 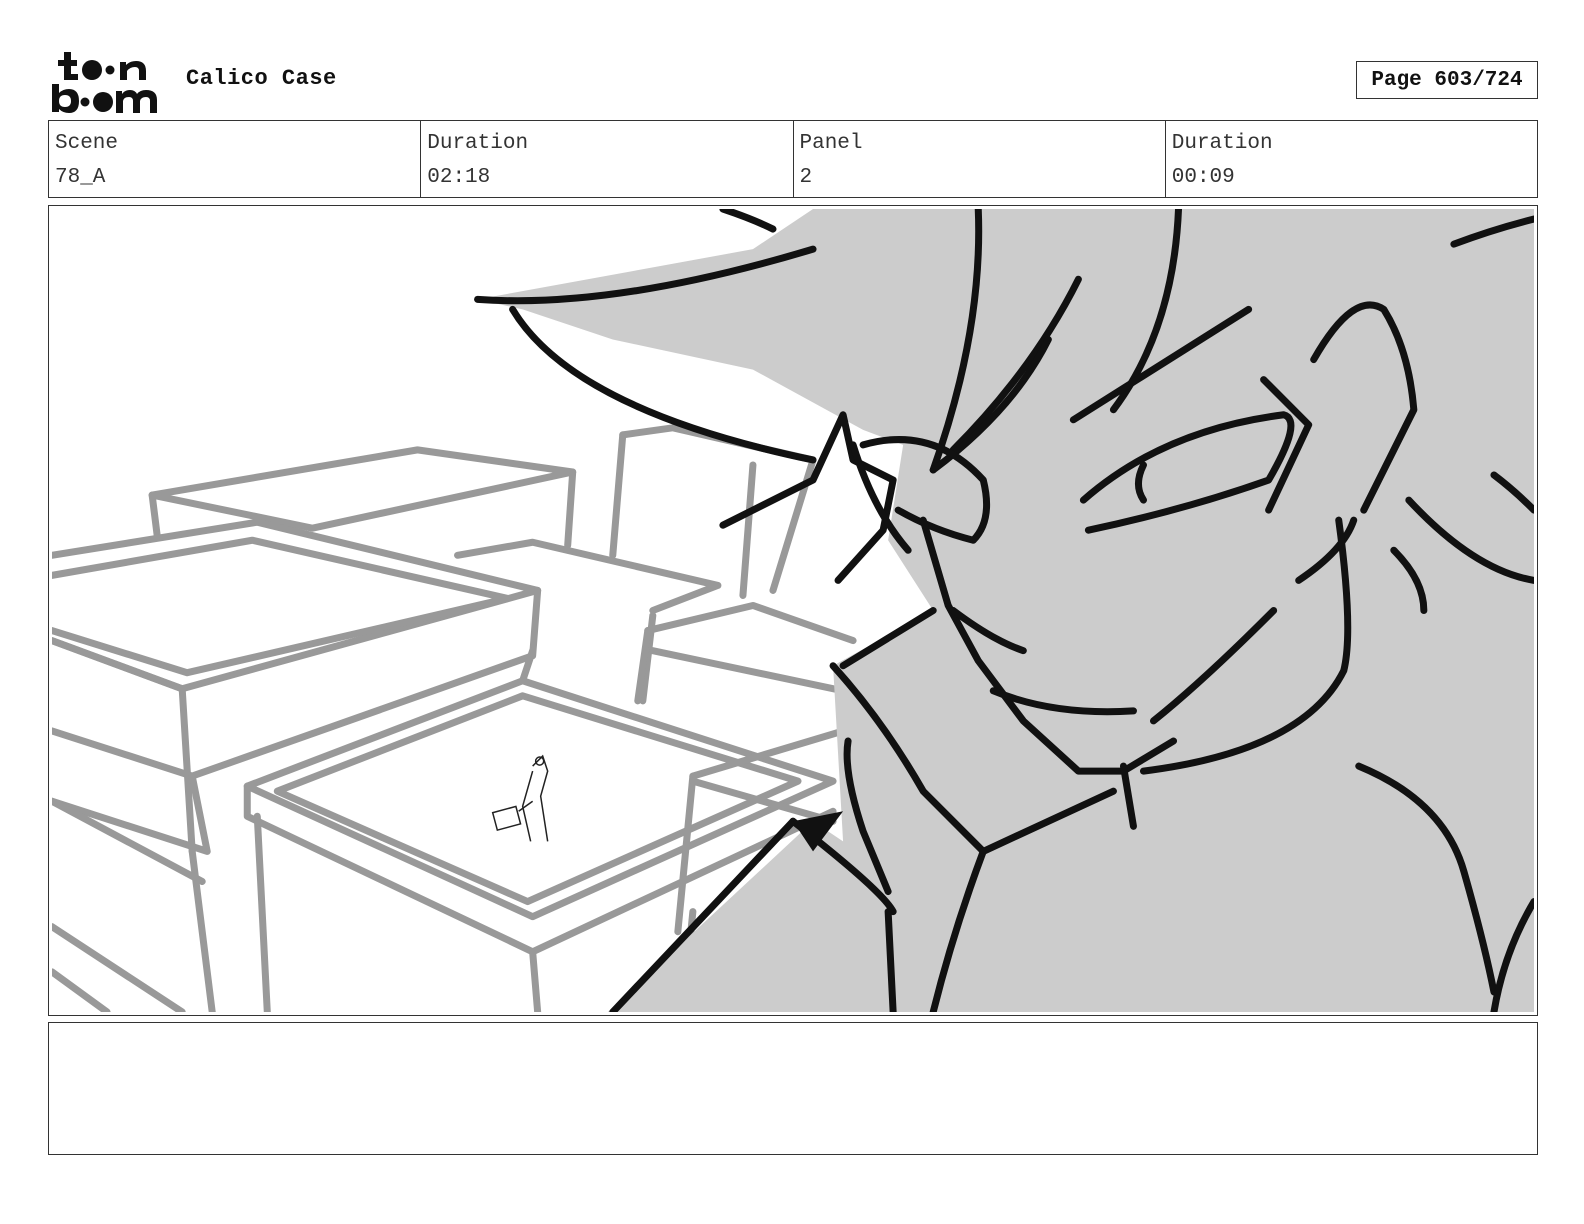 What do you see at coordinates (1351, 159) in the screenshot?
I see `panel-duration-cell: Duration 00:09` at bounding box center [1351, 159].